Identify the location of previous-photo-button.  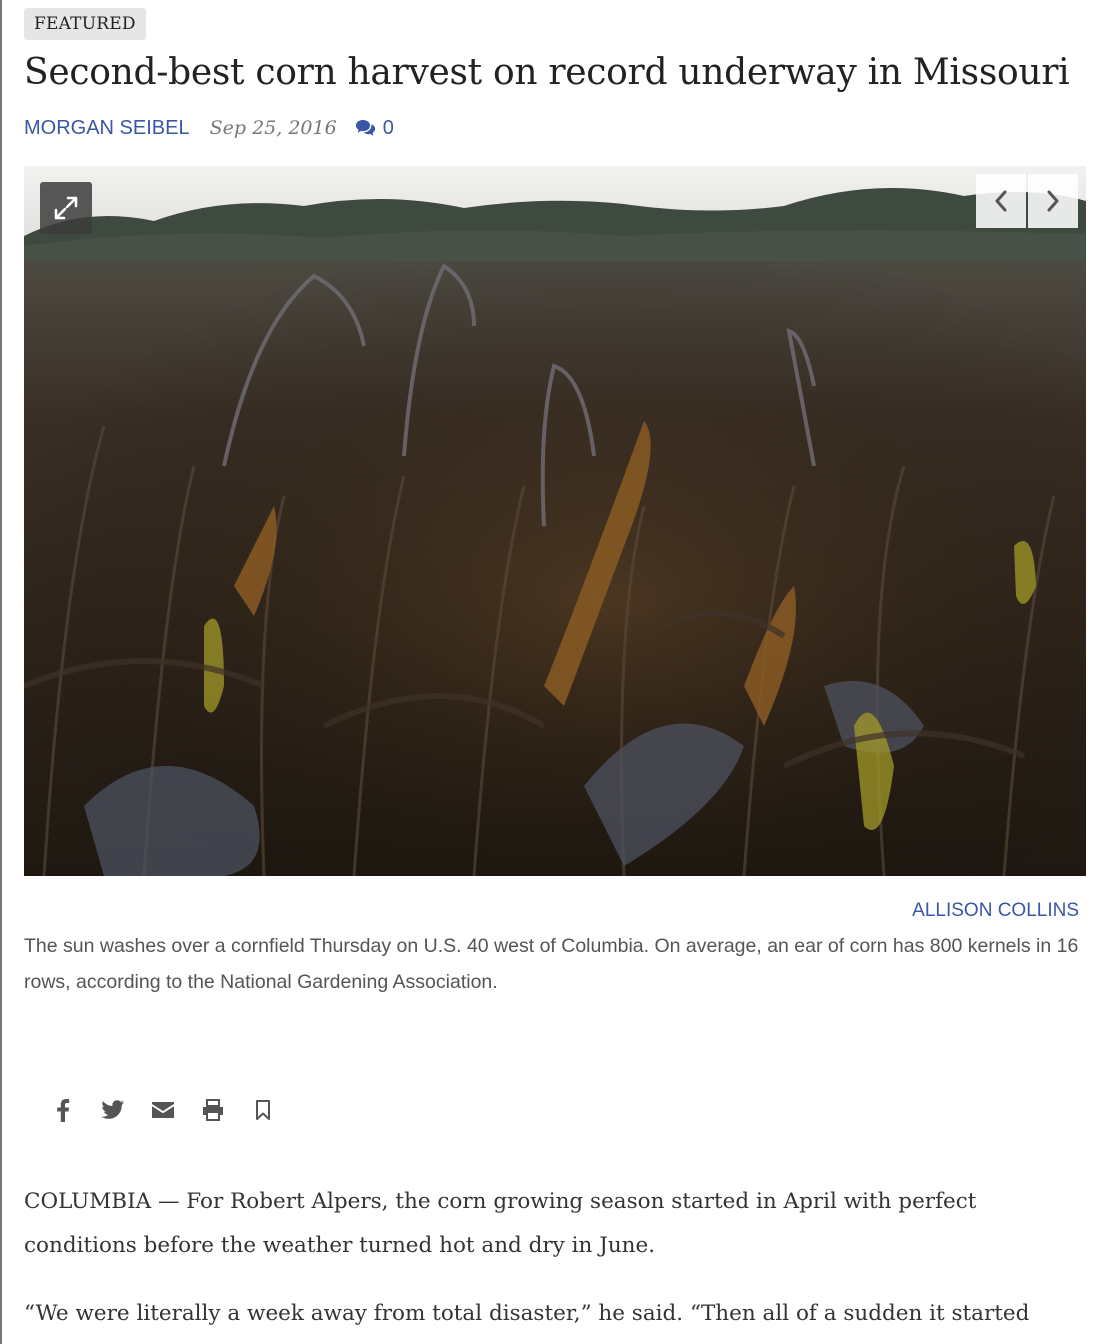
(1001, 201).